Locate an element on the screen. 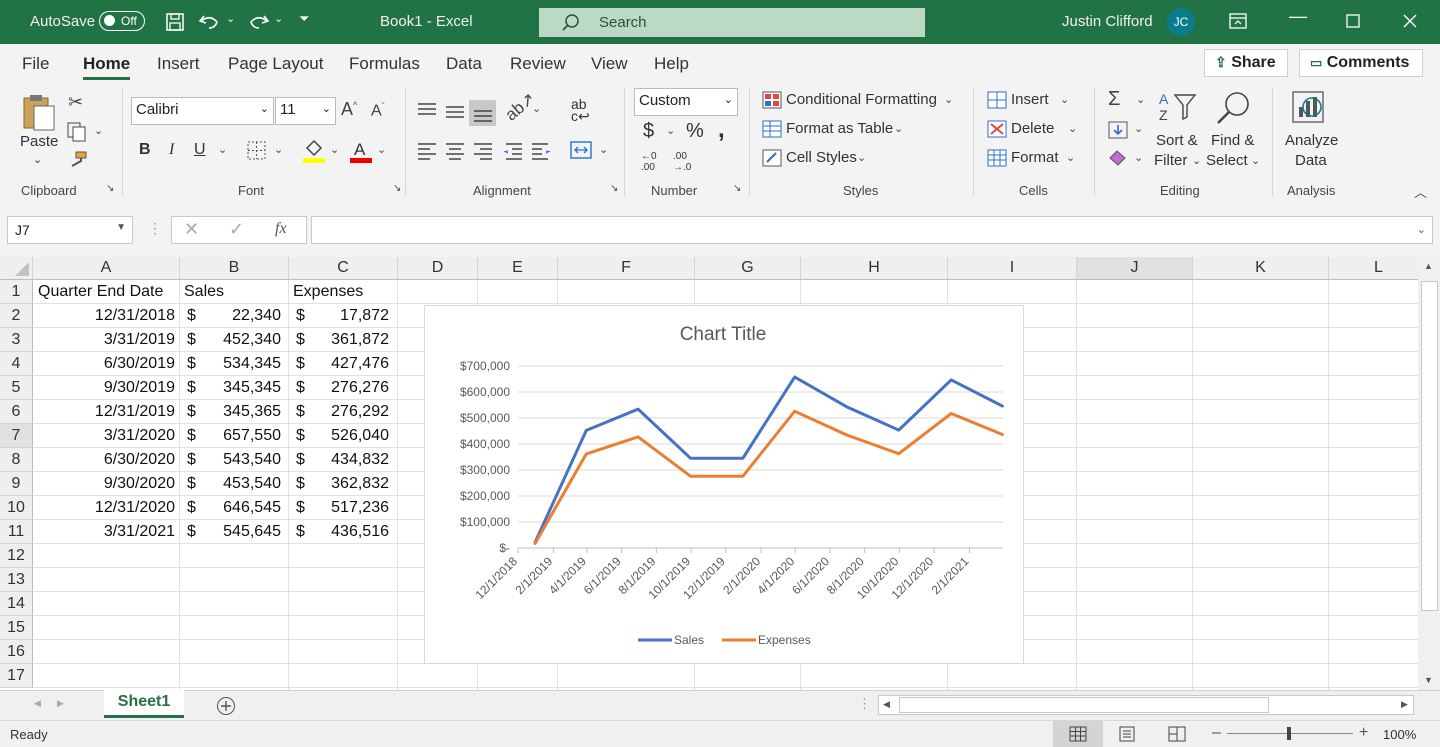  formula-input: ⌄ is located at coordinates (872, 230).